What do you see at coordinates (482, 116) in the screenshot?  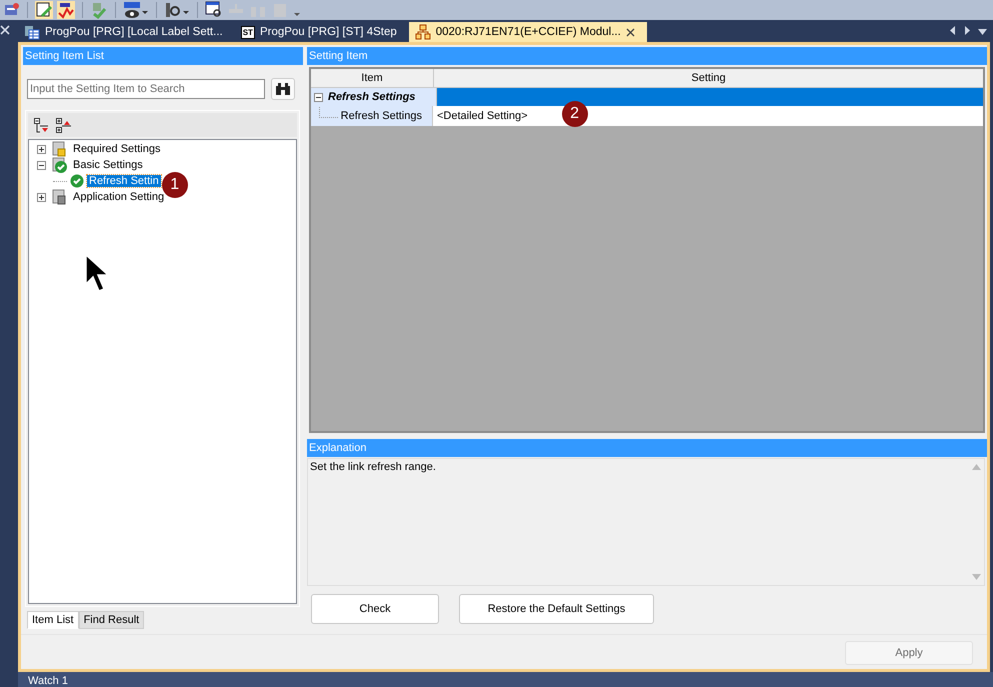 I see `setting-cell: <Detailed Setting>` at bounding box center [482, 116].